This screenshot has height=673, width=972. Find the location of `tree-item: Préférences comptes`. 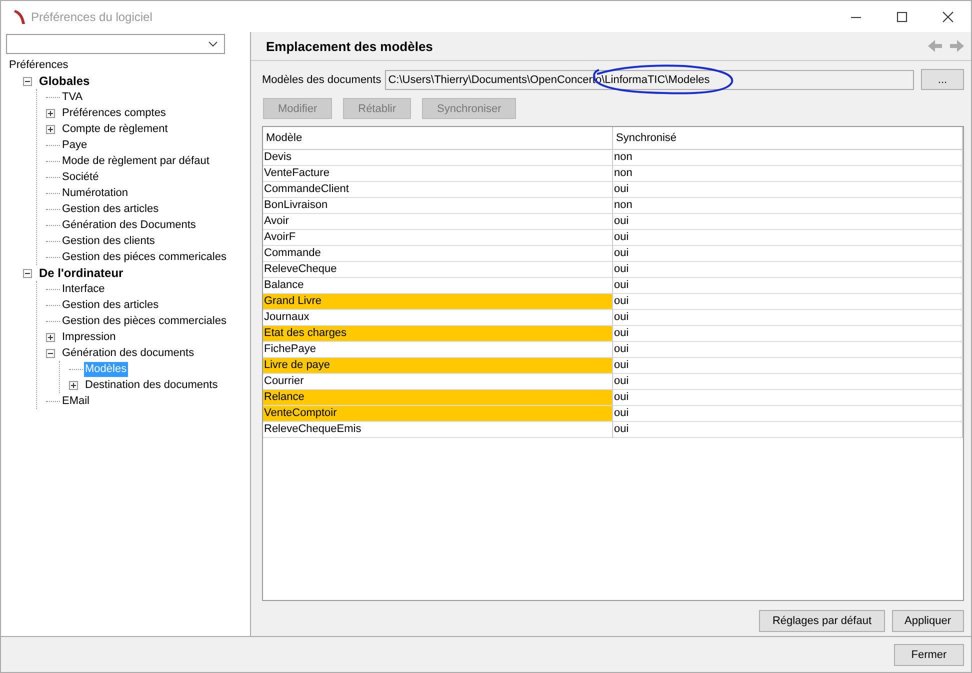

tree-item: Préférences comptes is located at coordinates (114, 113).